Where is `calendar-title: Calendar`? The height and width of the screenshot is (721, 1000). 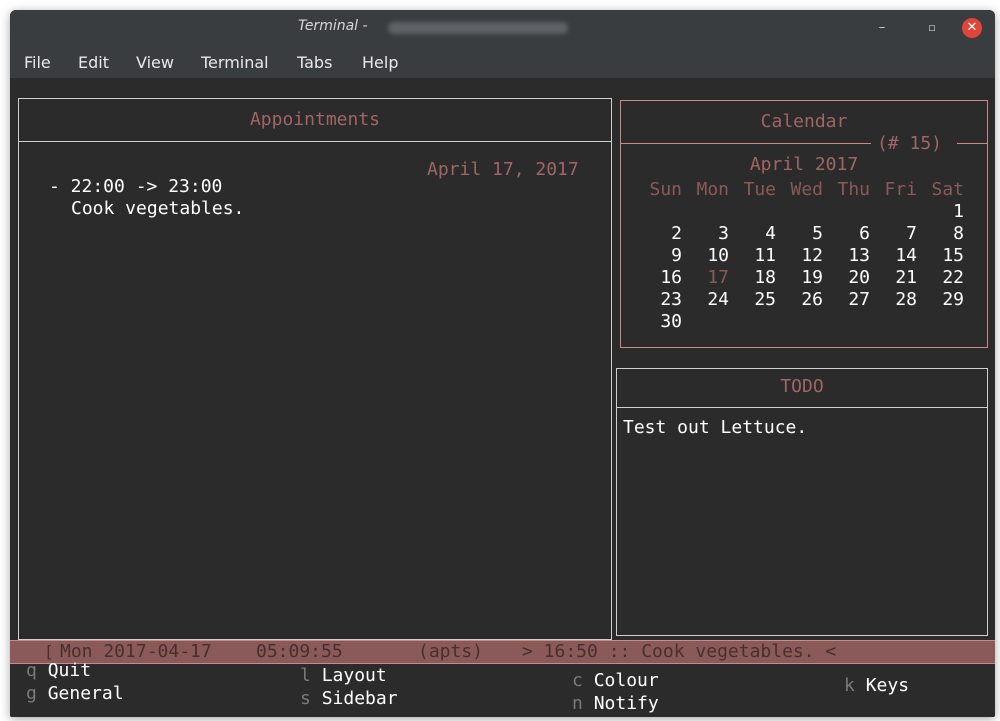 calendar-title: Calendar is located at coordinates (804, 121).